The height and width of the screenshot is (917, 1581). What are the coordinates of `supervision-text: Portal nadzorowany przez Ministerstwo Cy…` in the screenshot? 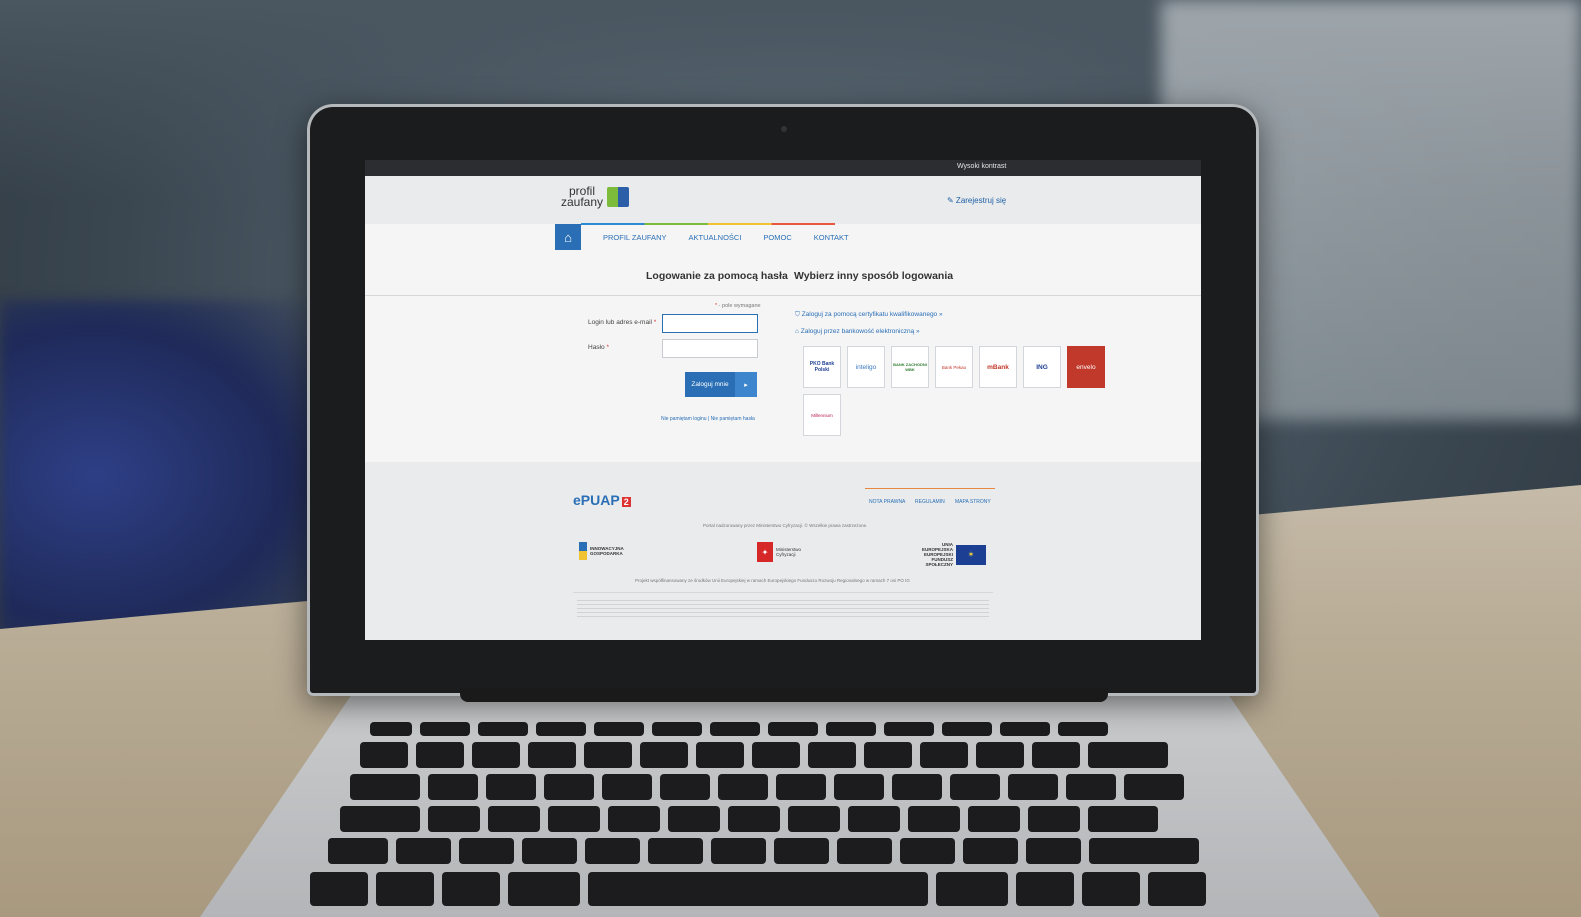 It's located at (785, 525).